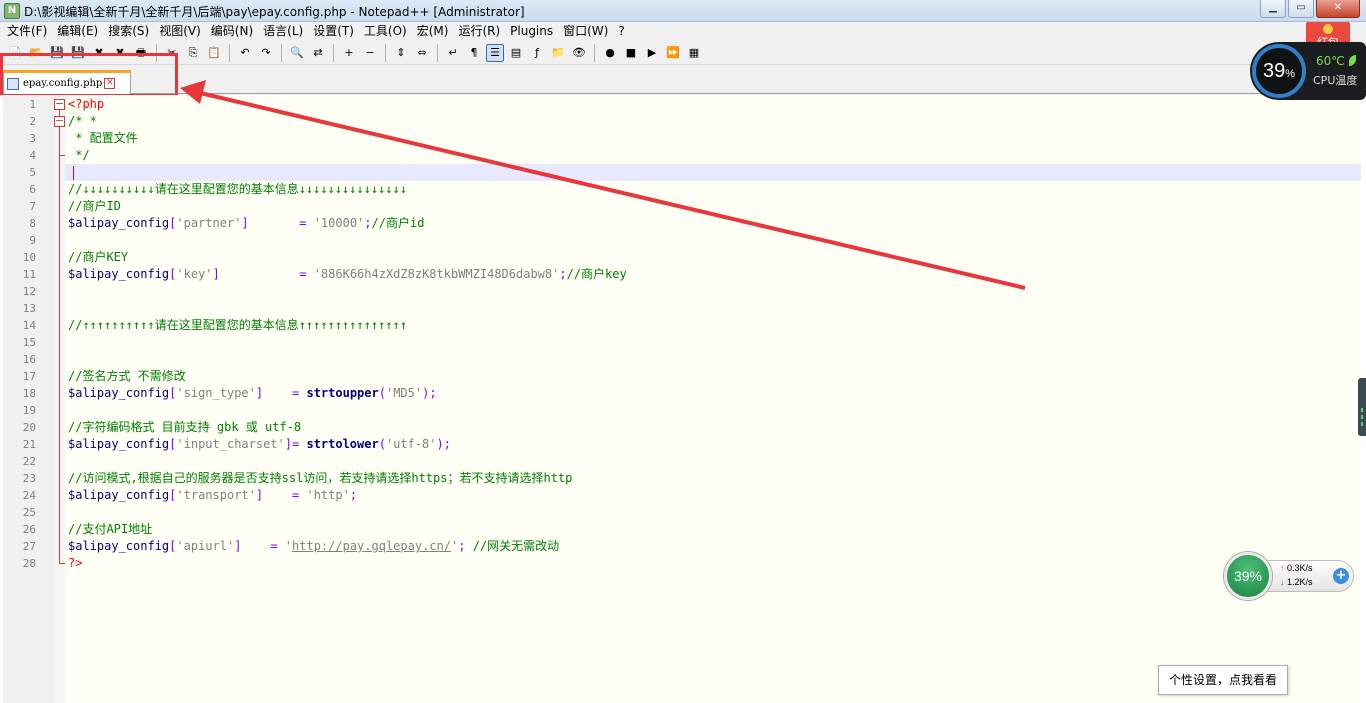 The width and height of the screenshot is (1366, 703). I want to click on menu-item-8: 宏(M), so click(433, 31).